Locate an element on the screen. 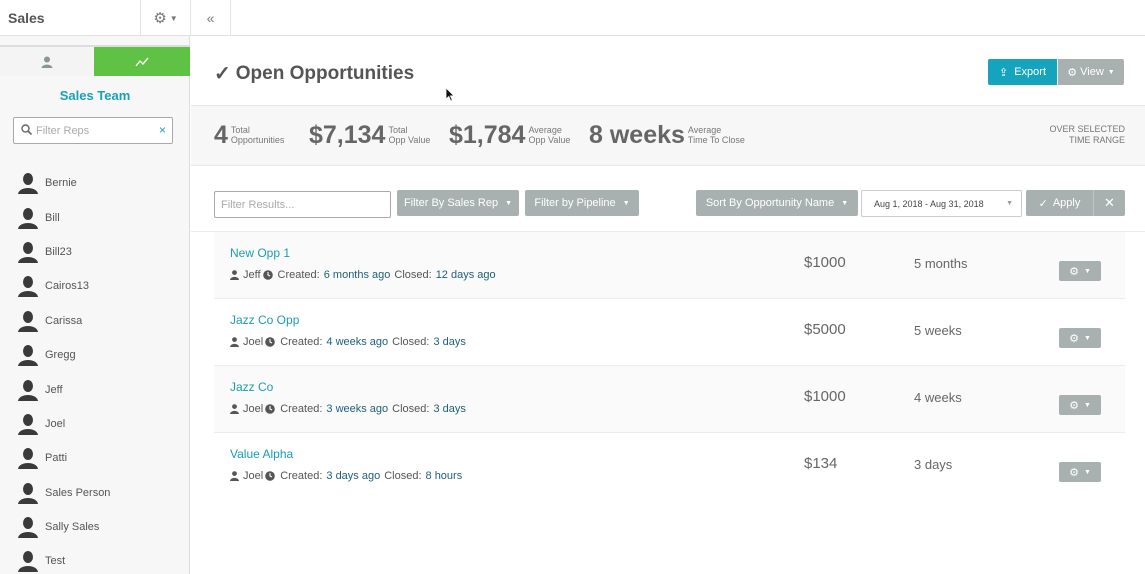  export-label: Export is located at coordinates (1030, 72).